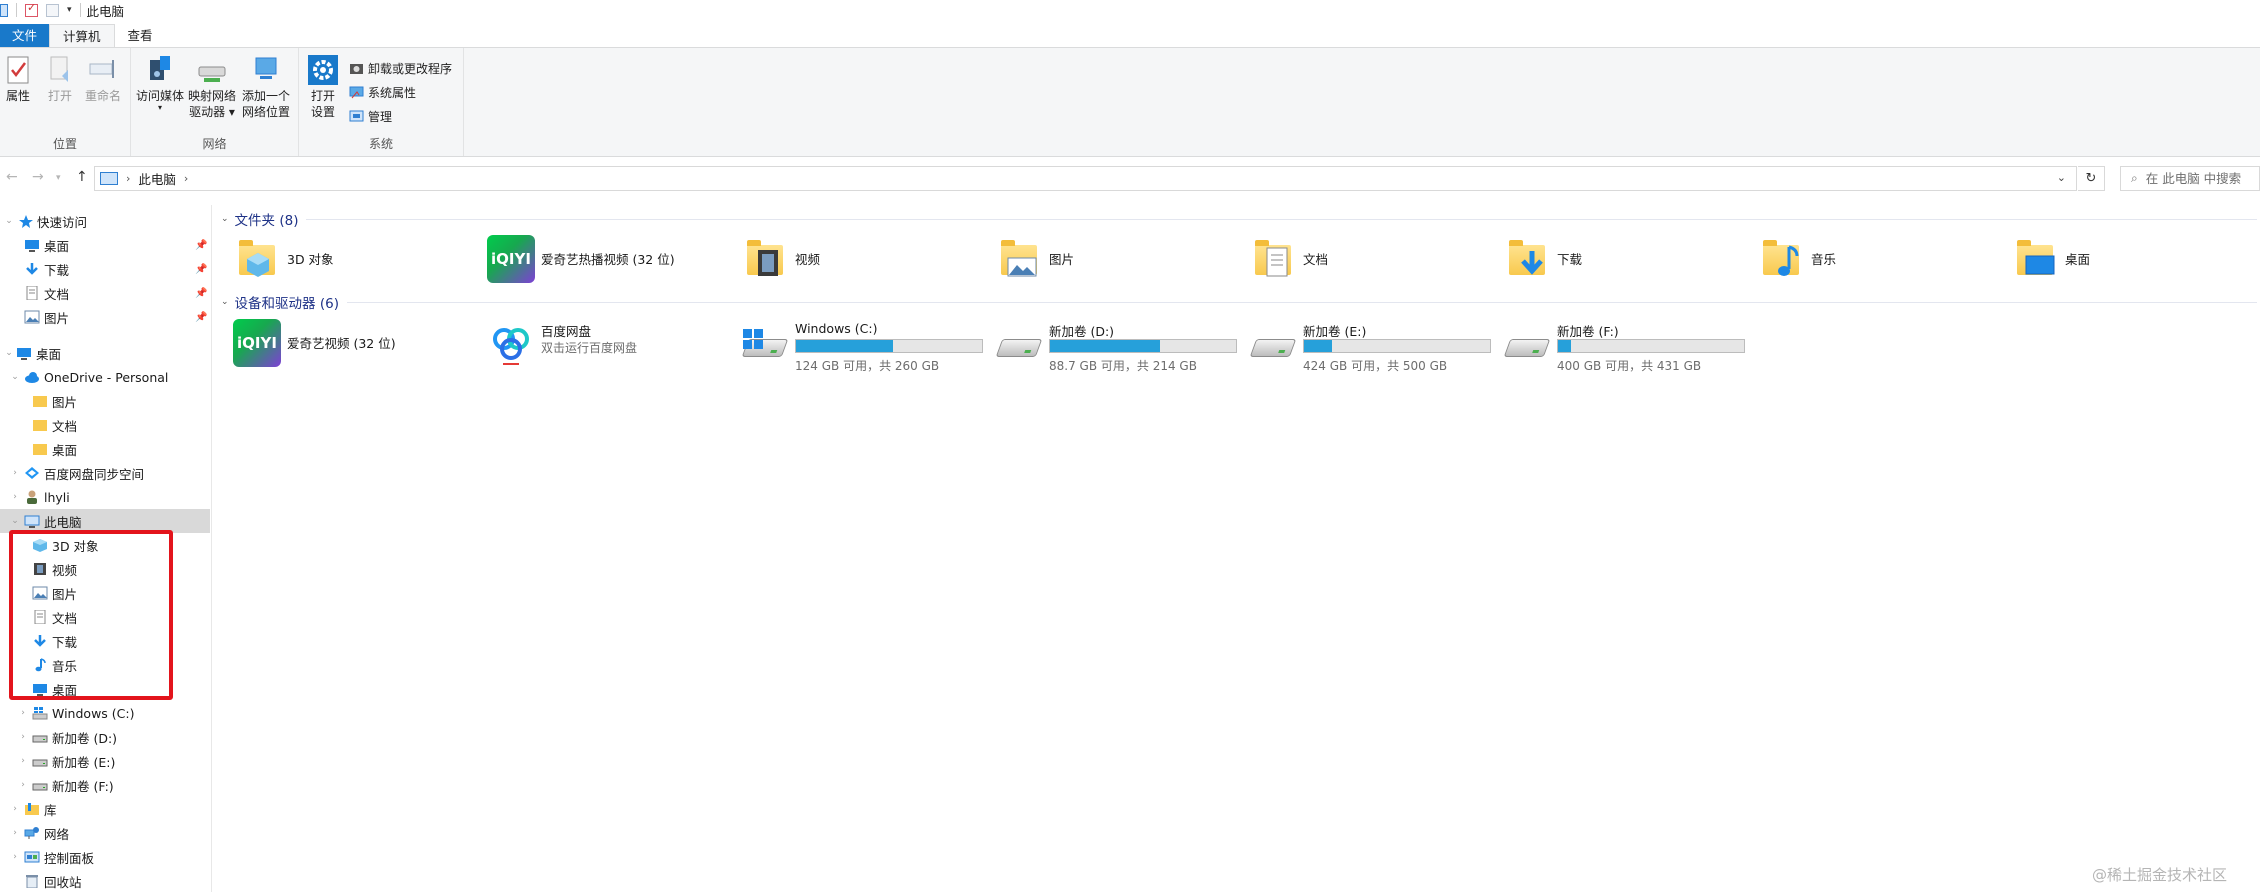 The width and height of the screenshot is (2260, 892). I want to click on nav-label: 快速访问, so click(62, 222).